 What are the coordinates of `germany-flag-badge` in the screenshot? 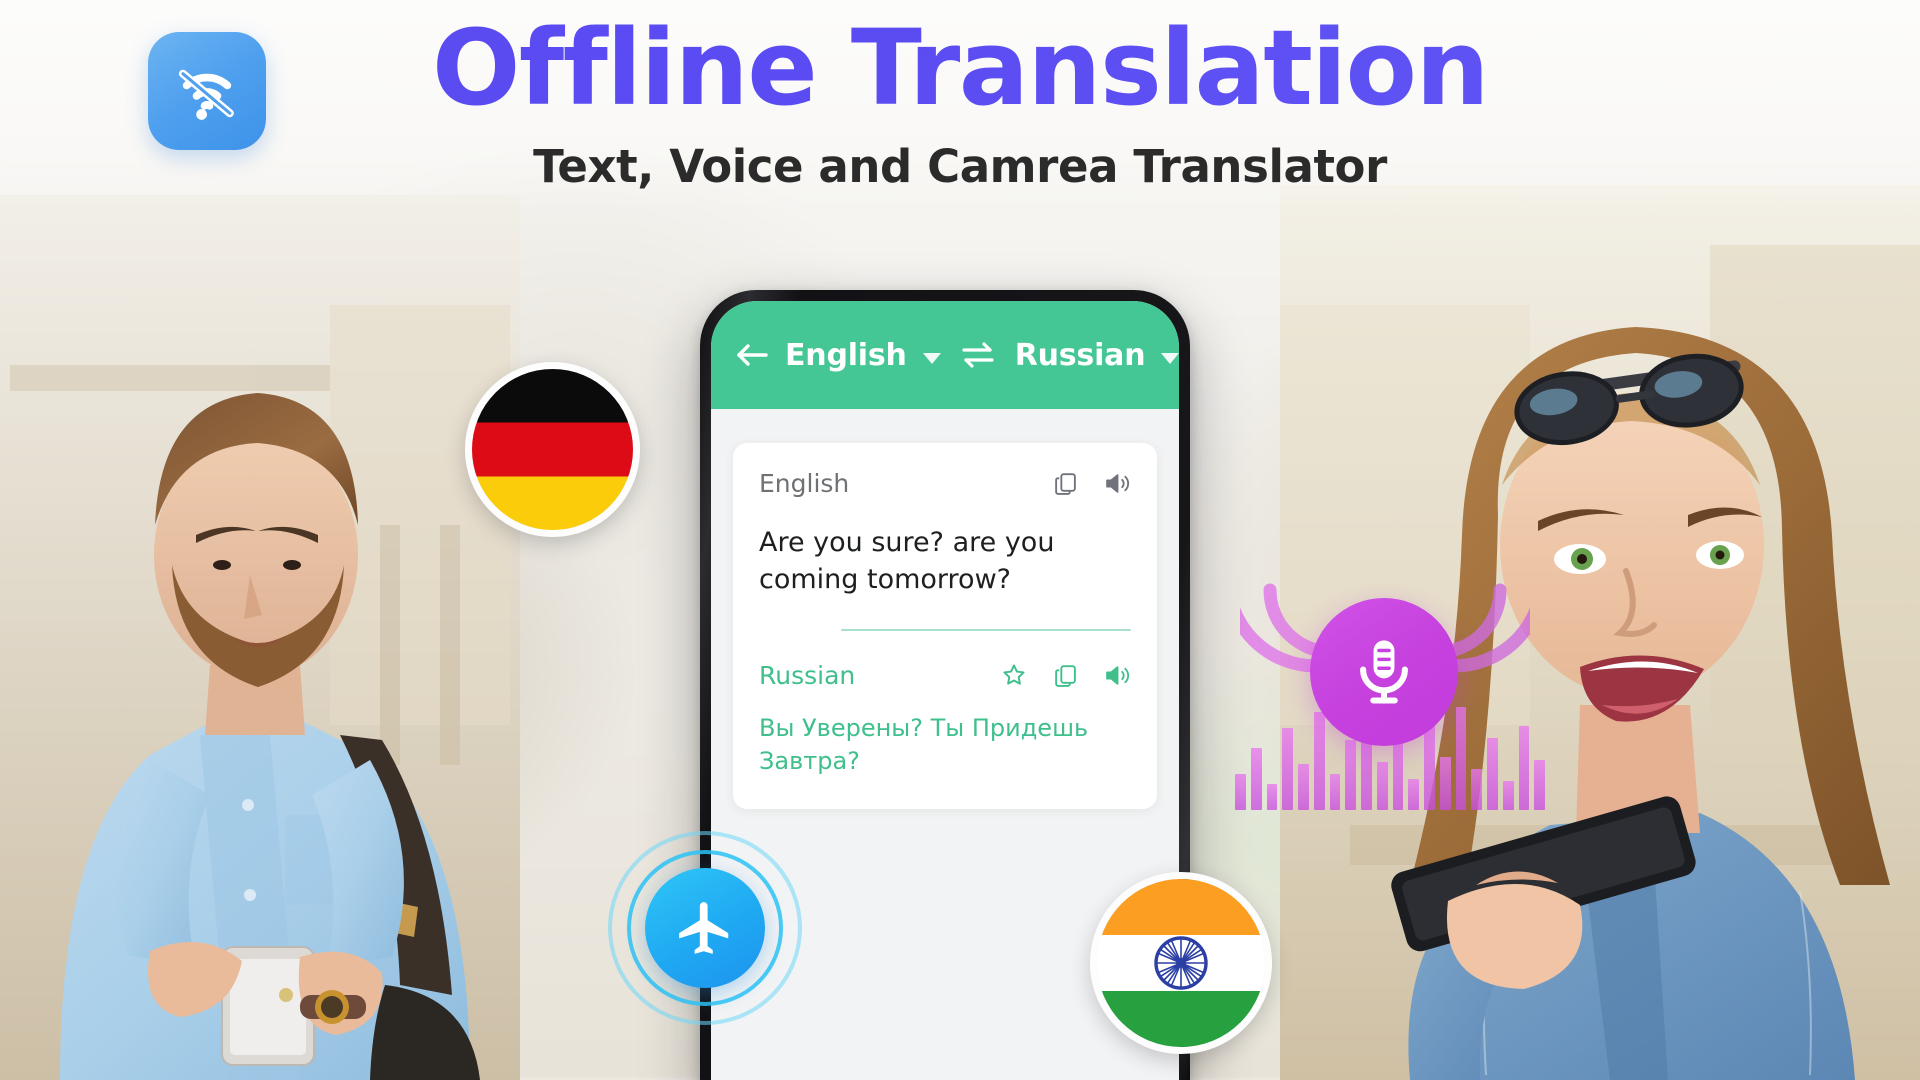 It's located at (552, 449).